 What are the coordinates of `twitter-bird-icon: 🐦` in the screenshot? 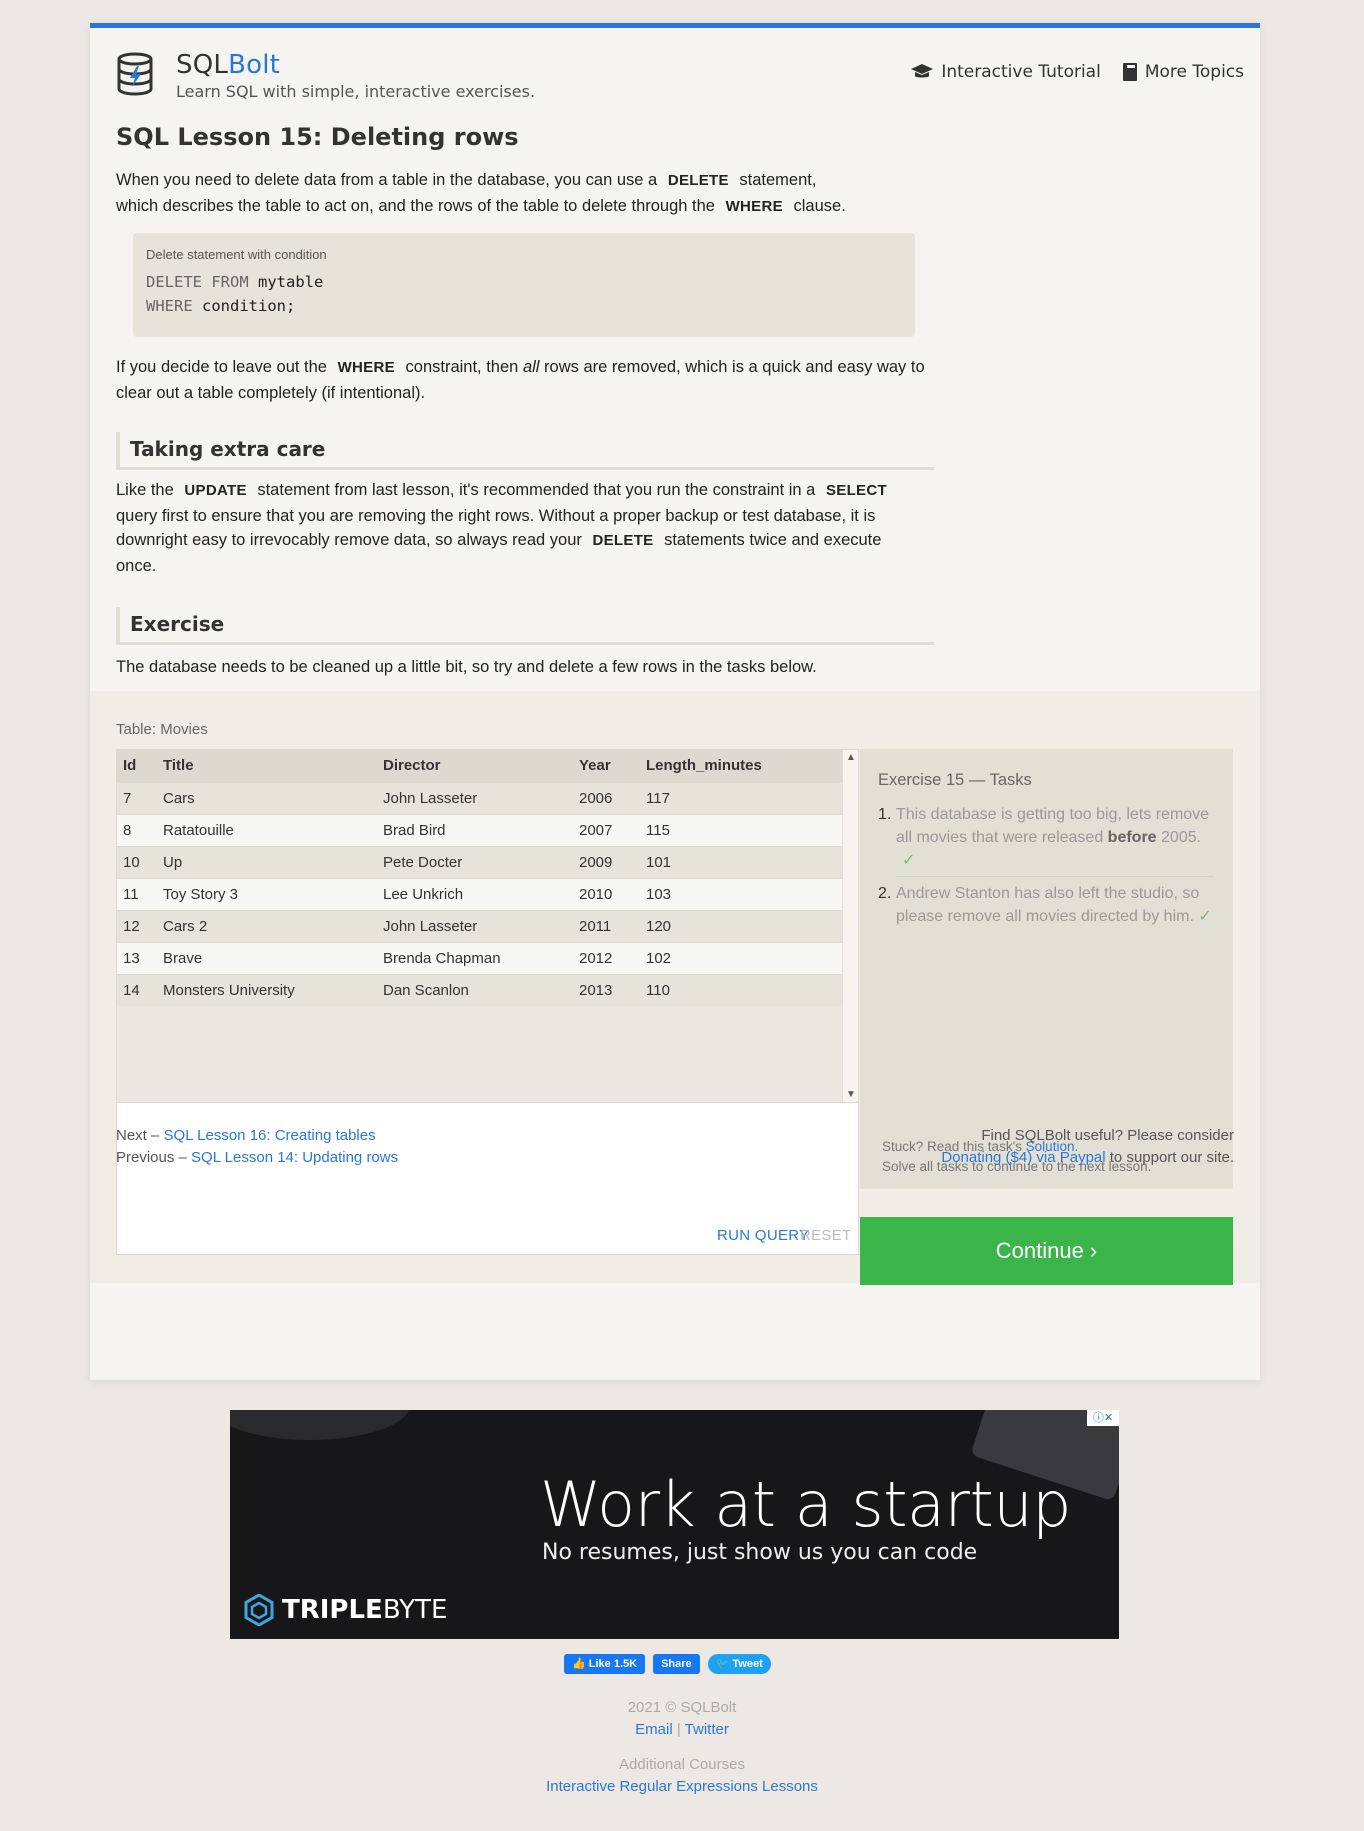 It's located at (724, 1664).